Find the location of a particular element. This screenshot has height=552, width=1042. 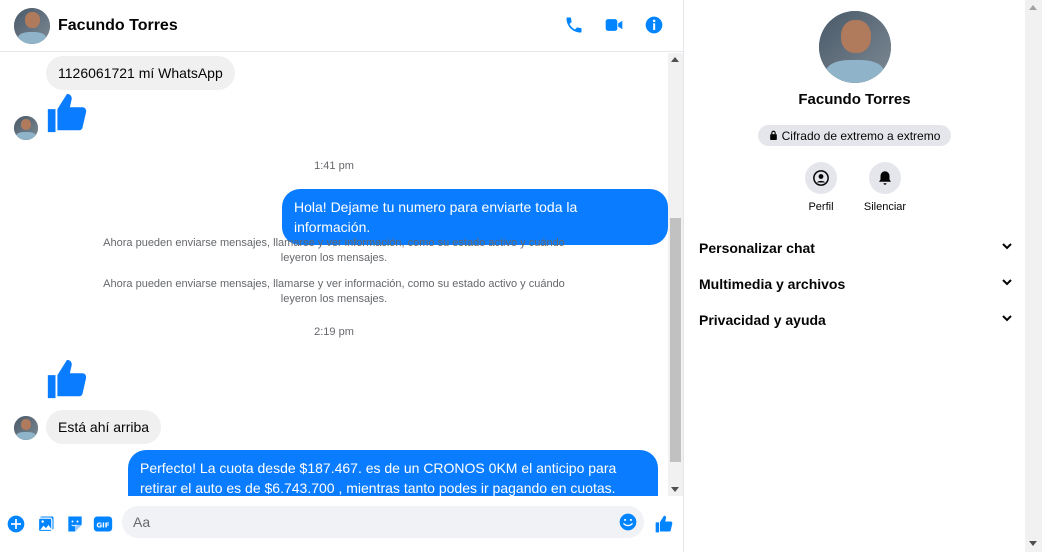

plus-icon is located at coordinates (16, 524).